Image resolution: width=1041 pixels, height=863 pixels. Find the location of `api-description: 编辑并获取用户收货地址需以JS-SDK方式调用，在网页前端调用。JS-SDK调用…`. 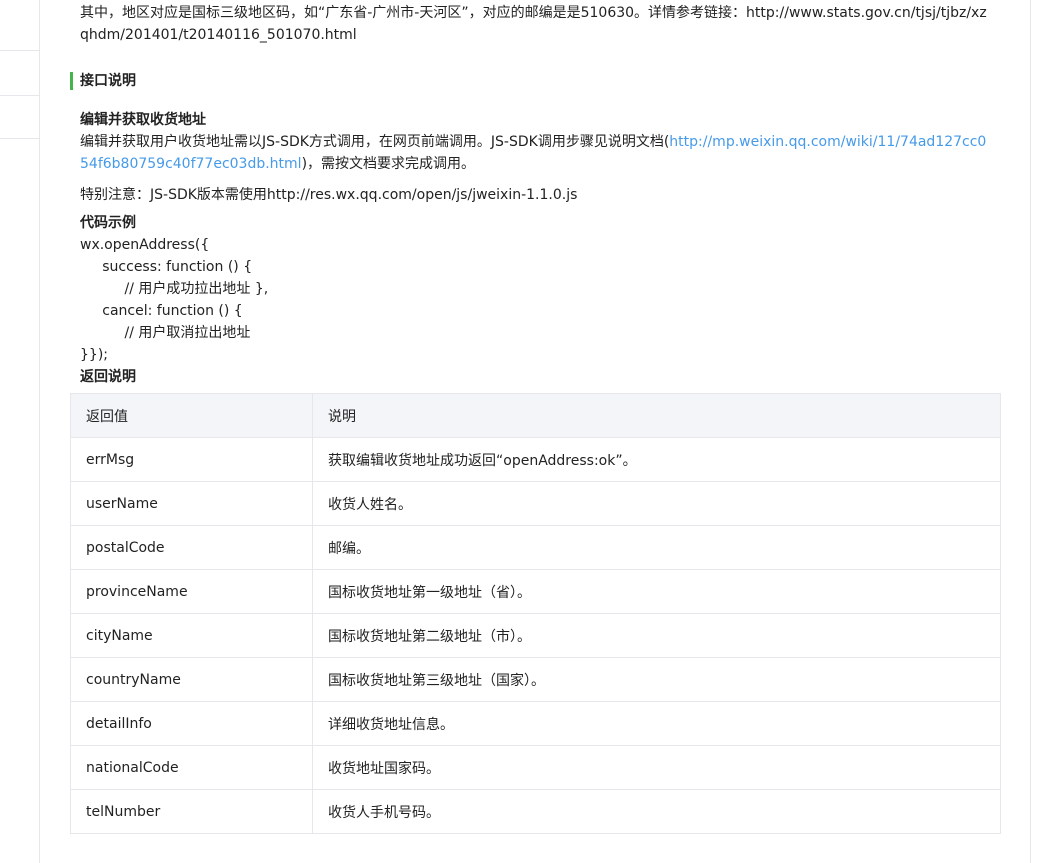

api-description: 编辑并获取用户收货地址需以JS-SDK方式调用，在网页前端调用。JS-SDK调用… is located at coordinates (536, 153).